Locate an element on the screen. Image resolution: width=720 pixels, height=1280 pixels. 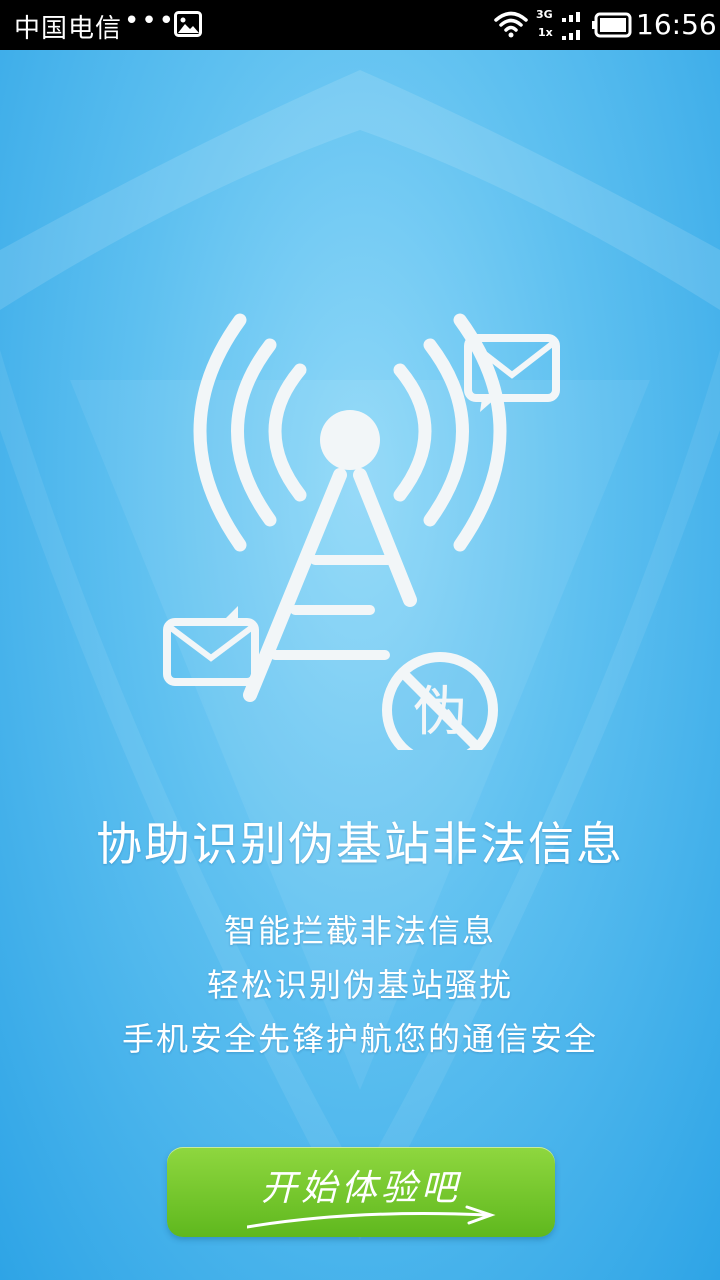
carrier-name: 中国电信 is located at coordinates (68, 29).